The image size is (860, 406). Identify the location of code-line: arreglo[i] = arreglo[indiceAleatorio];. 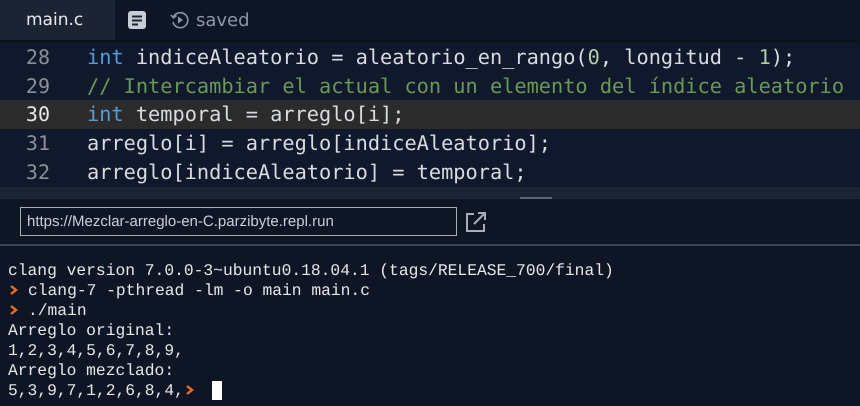
(319, 143).